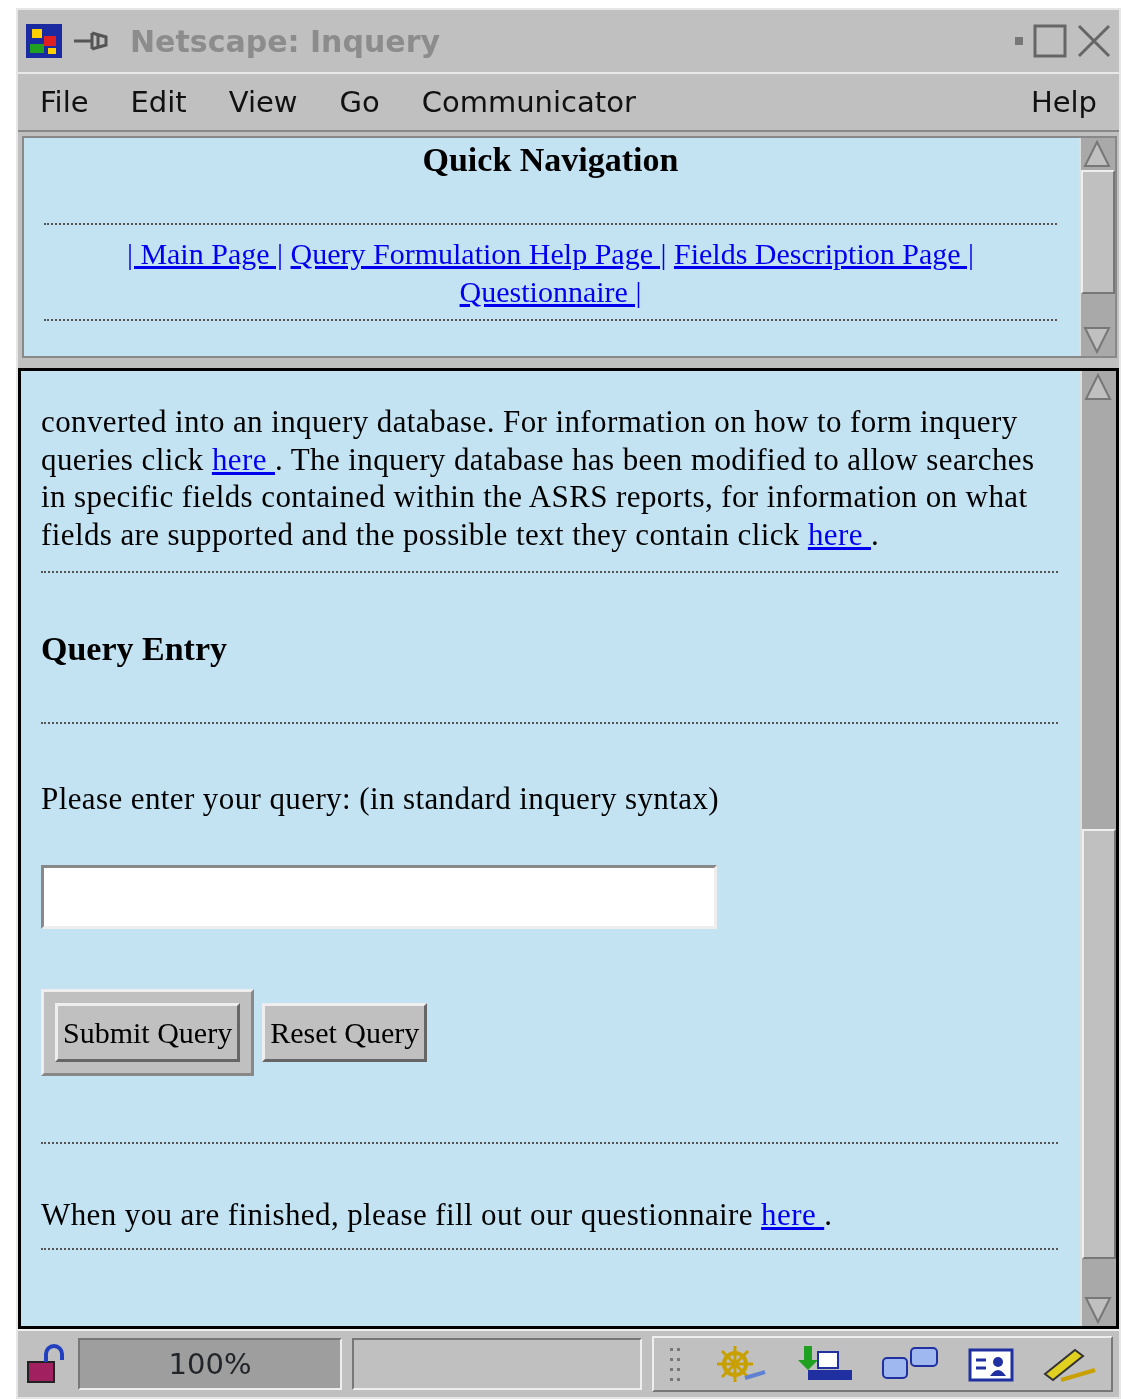  I want to click on close-icon, so click(1094, 41).